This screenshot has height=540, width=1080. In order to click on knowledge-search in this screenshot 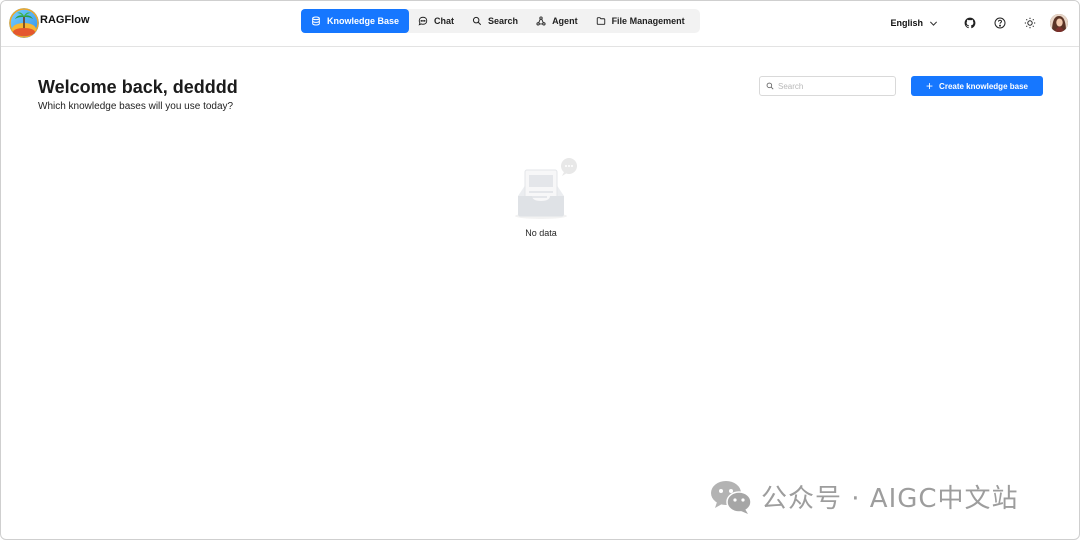, I will do `click(827, 86)`.